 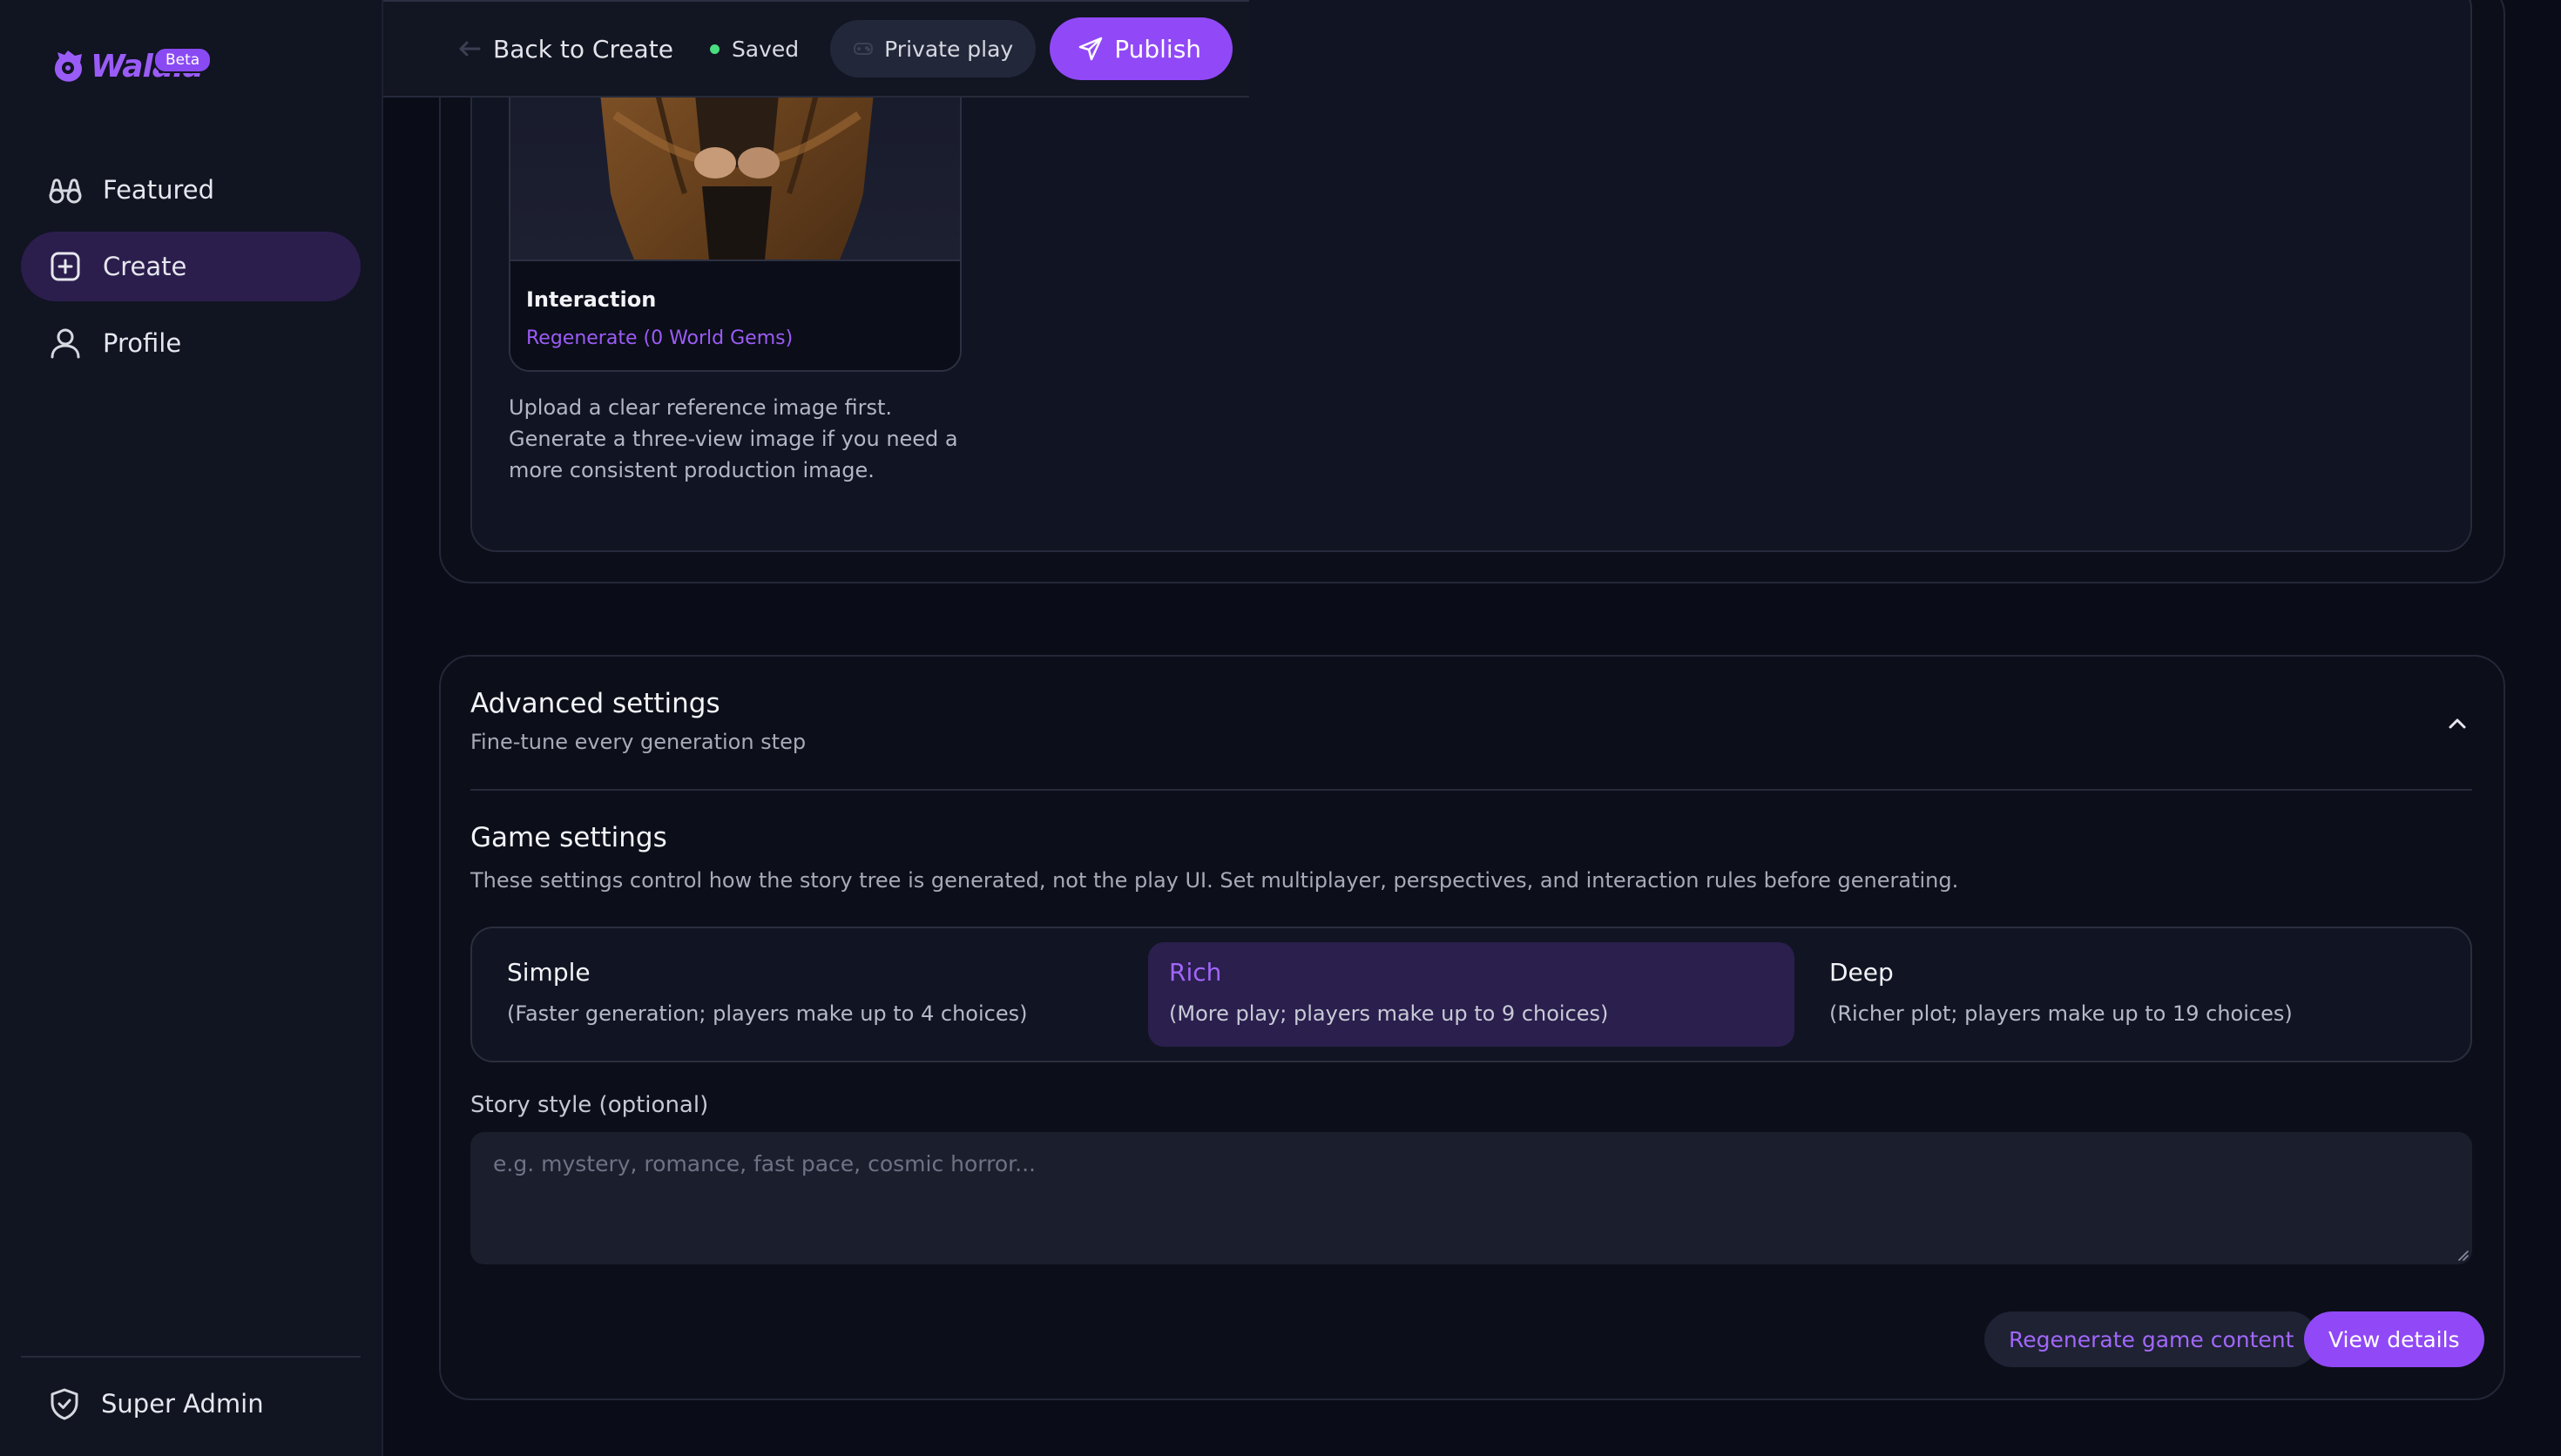 What do you see at coordinates (1471, 790) in the screenshot?
I see `advanced-divider` at bounding box center [1471, 790].